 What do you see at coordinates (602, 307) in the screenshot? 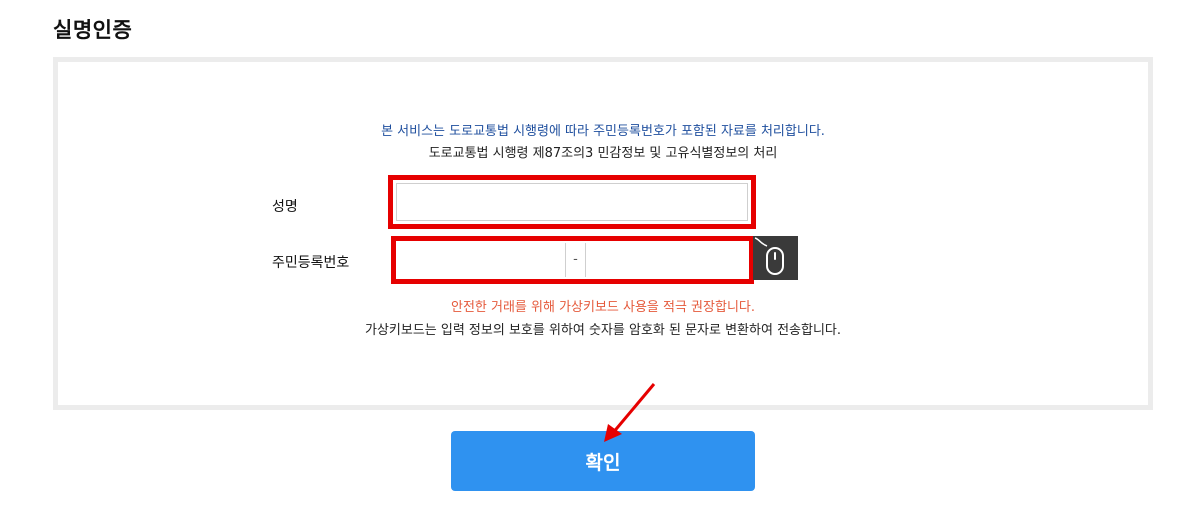
I see `keyboard-recommend-text: 안전한 거래를 위해 가상키보드 사용을 적극 권장합니다.` at bounding box center [602, 307].